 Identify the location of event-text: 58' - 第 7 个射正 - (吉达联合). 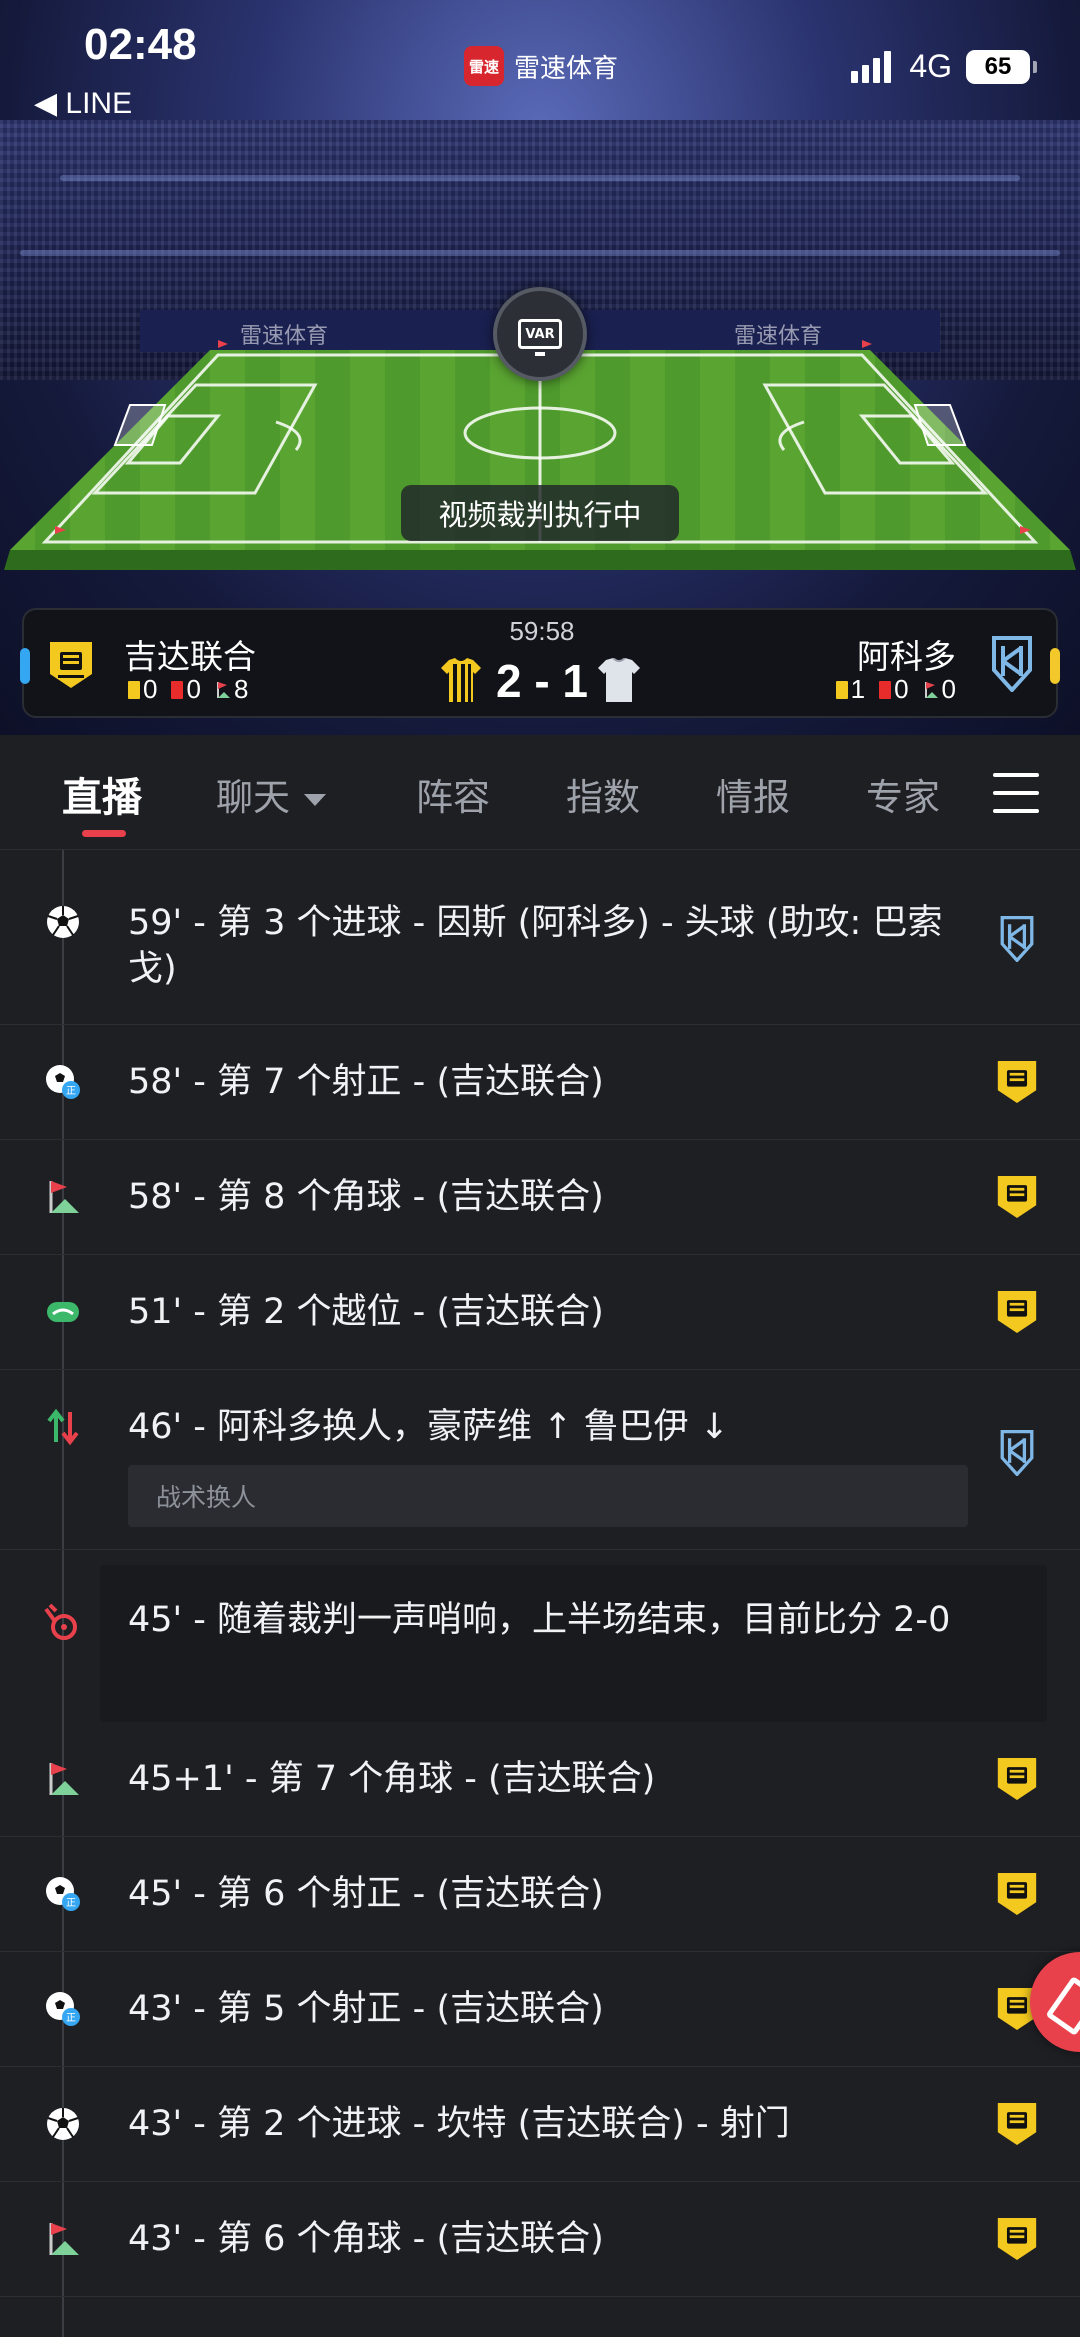
(366, 1082).